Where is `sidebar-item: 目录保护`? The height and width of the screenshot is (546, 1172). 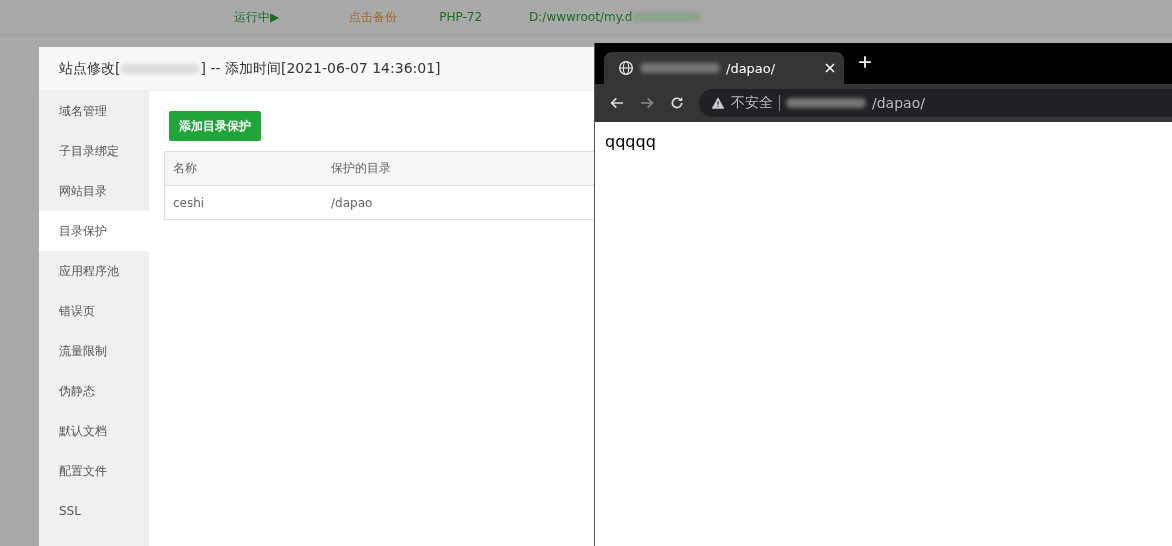
sidebar-item: 目录保护 is located at coordinates (94, 231).